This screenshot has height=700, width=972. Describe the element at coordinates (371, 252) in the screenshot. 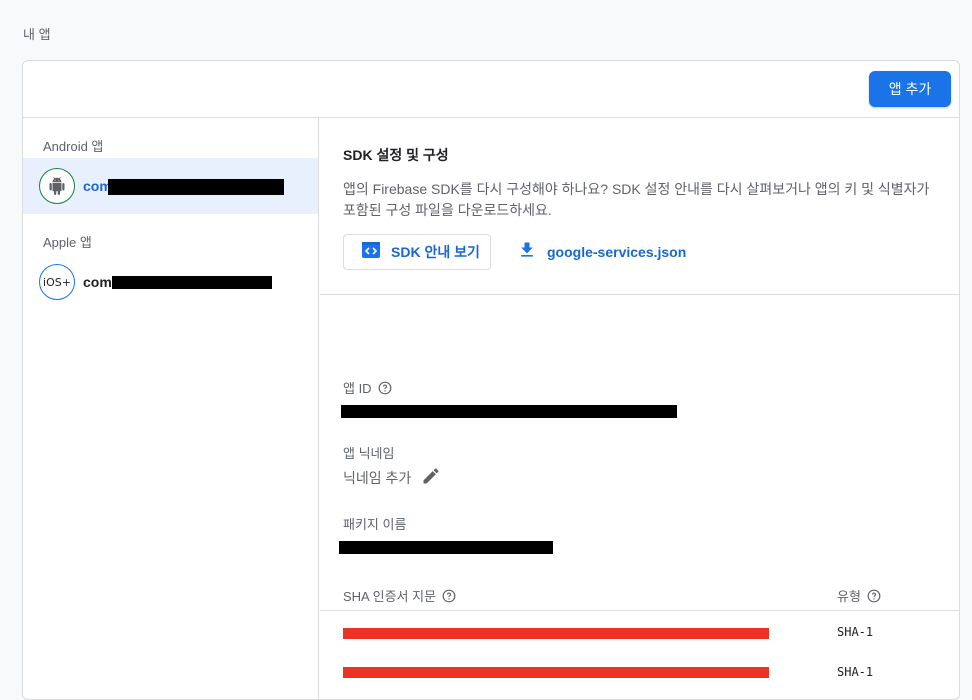

I see `code-icon` at that location.